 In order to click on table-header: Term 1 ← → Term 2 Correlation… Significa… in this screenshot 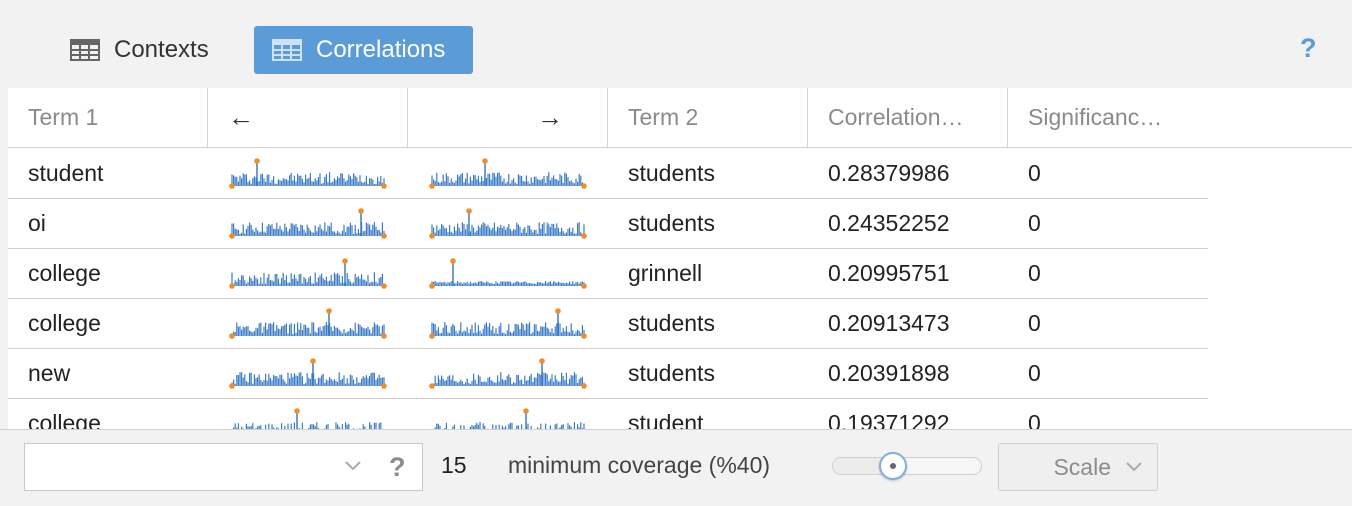, I will do `click(680, 118)`.